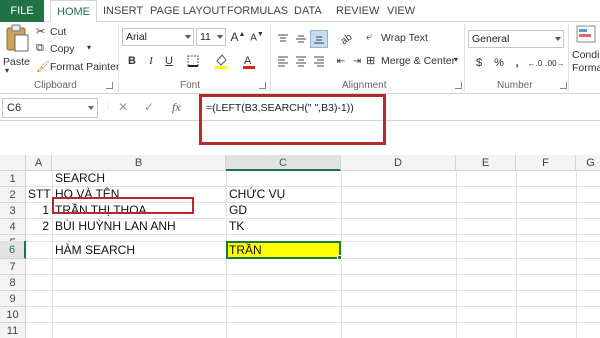  What do you see at coordinates (486, 163) in the screenshot?
I see `column-header-e: E` at bounding box center [486, 163].